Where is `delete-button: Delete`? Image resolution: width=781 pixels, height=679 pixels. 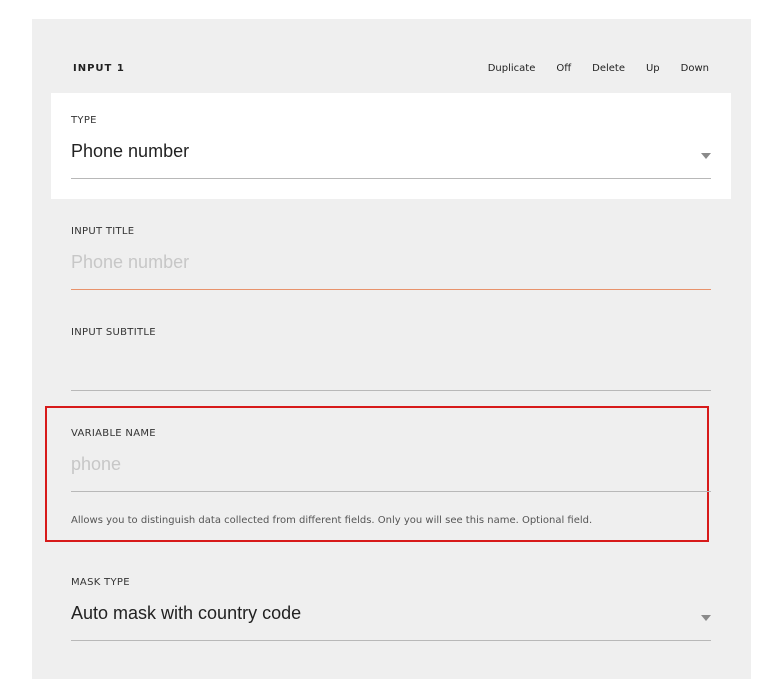 delete-button: Delete is located at coordinates (608, 68).